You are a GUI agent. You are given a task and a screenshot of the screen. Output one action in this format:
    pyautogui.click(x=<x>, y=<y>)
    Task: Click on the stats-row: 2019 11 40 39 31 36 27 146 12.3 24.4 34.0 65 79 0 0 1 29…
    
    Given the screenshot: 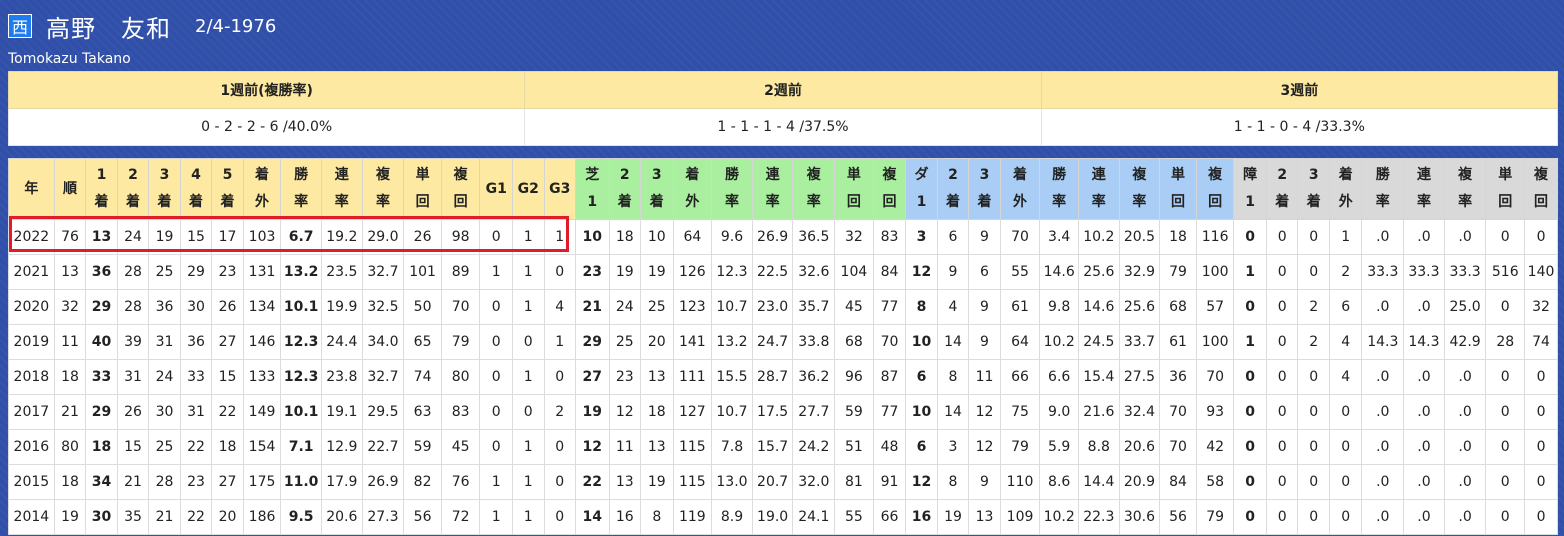 What is the action you would take?
    pyautogui.click(x=783, y=342)
    